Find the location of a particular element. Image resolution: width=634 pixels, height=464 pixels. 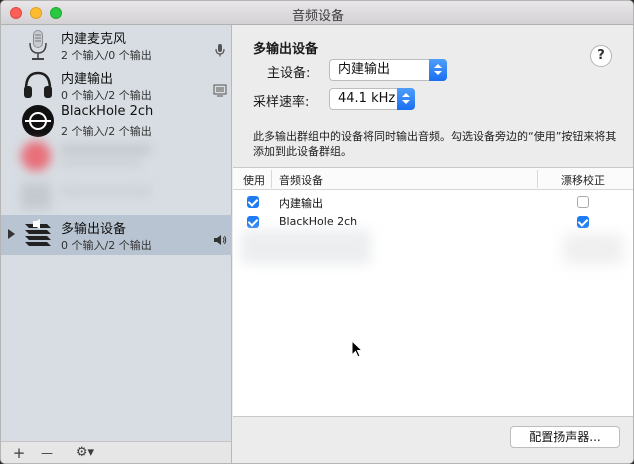

display-icon is located at coordinates (220, 90).